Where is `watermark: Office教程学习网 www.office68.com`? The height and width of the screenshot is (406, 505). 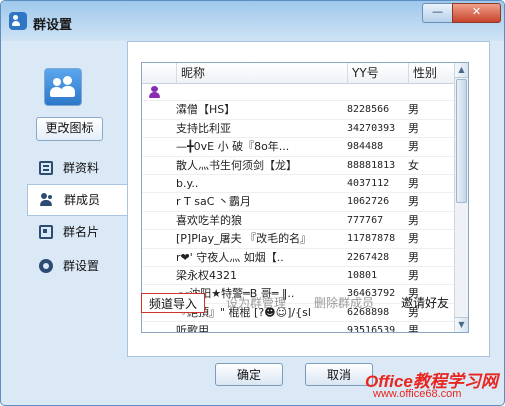
watermark: Office教程学习网 www.office68.com is located at coordinates (431, 381).